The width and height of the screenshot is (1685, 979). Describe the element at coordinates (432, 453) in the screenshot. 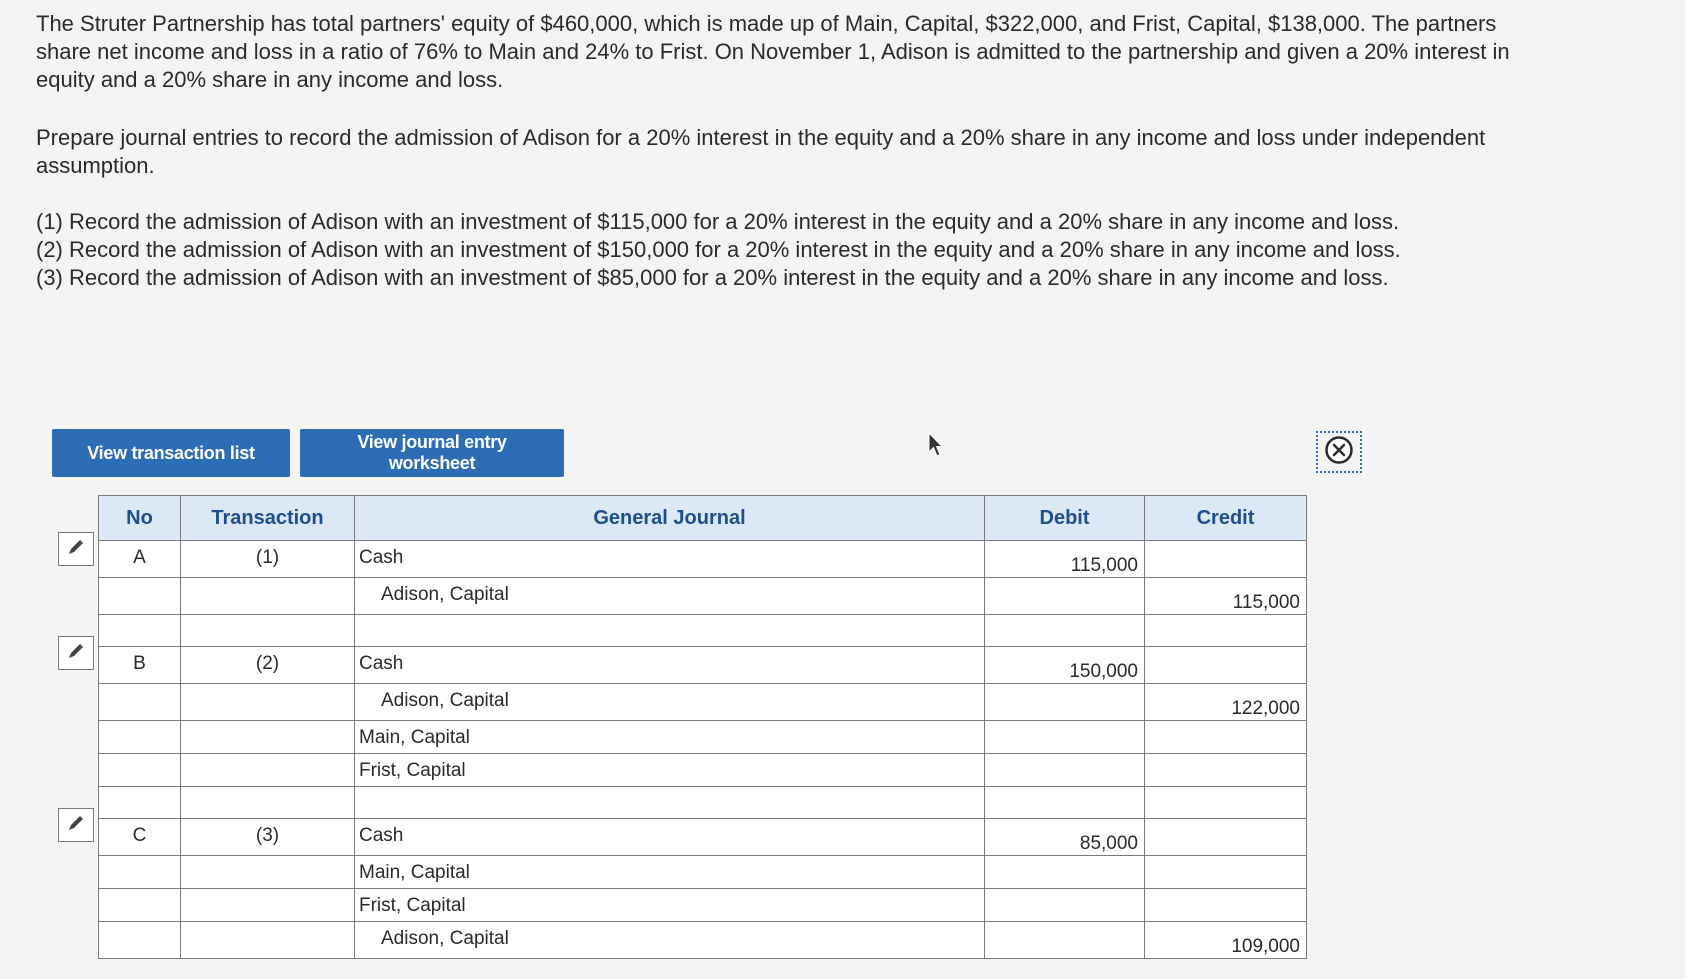

I see `view-journal-entry-worksheet-button: View journal entry worksheet` at that location.